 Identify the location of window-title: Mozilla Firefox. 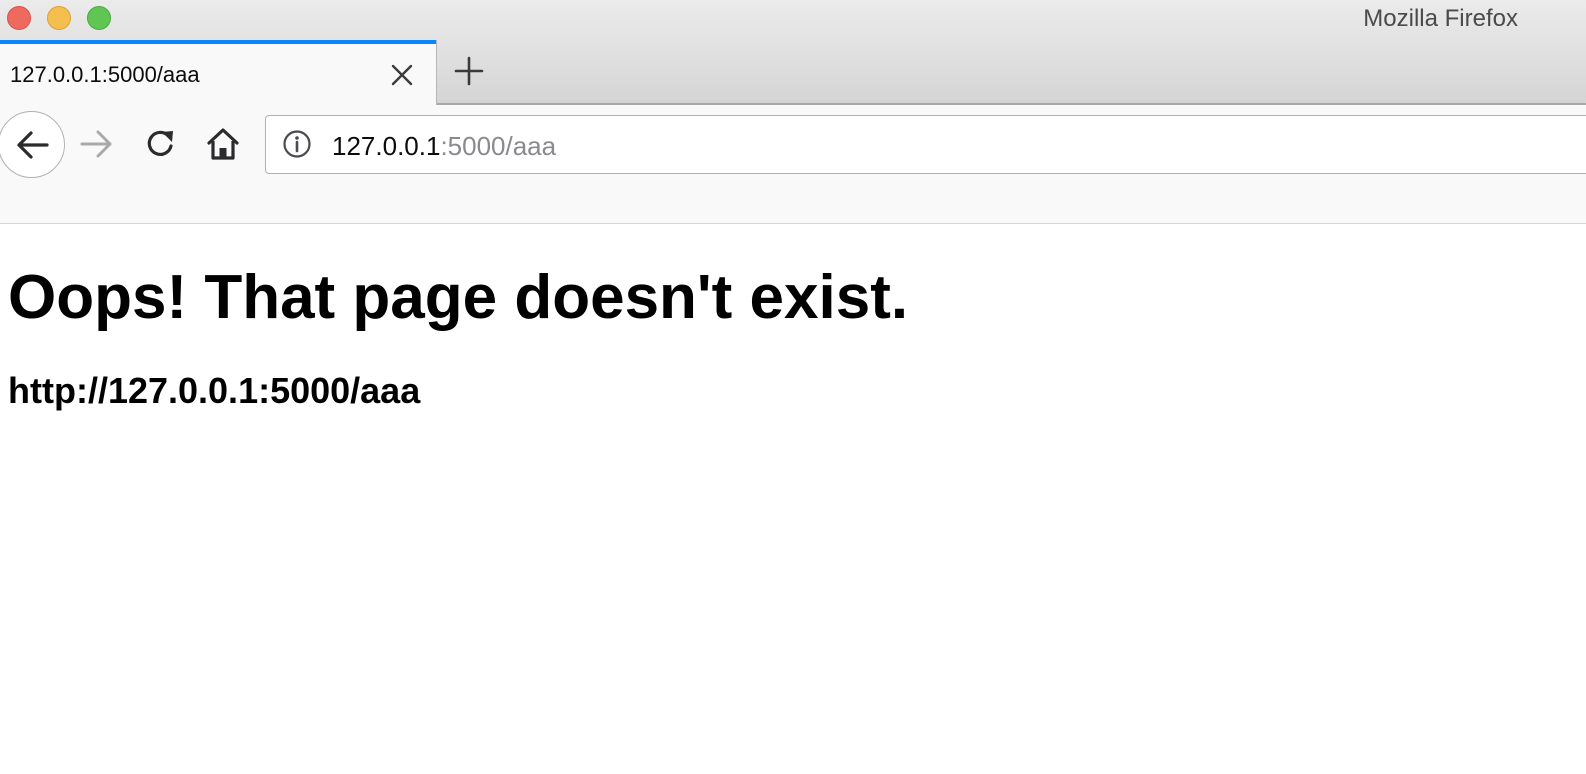
(1440, 18).